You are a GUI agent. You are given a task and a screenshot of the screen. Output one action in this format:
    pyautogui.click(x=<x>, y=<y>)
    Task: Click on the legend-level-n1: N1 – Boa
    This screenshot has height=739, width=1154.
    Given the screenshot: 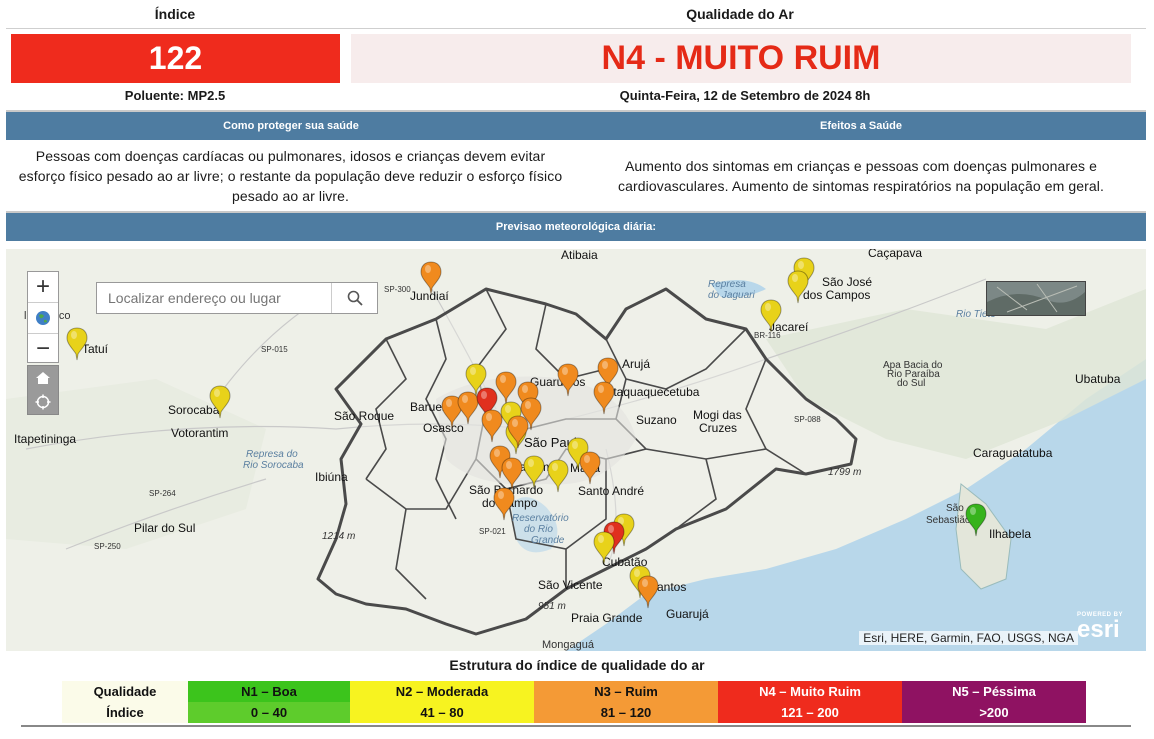 What is the action you would take?
    pyautogui.click(x=269, y=691)
    